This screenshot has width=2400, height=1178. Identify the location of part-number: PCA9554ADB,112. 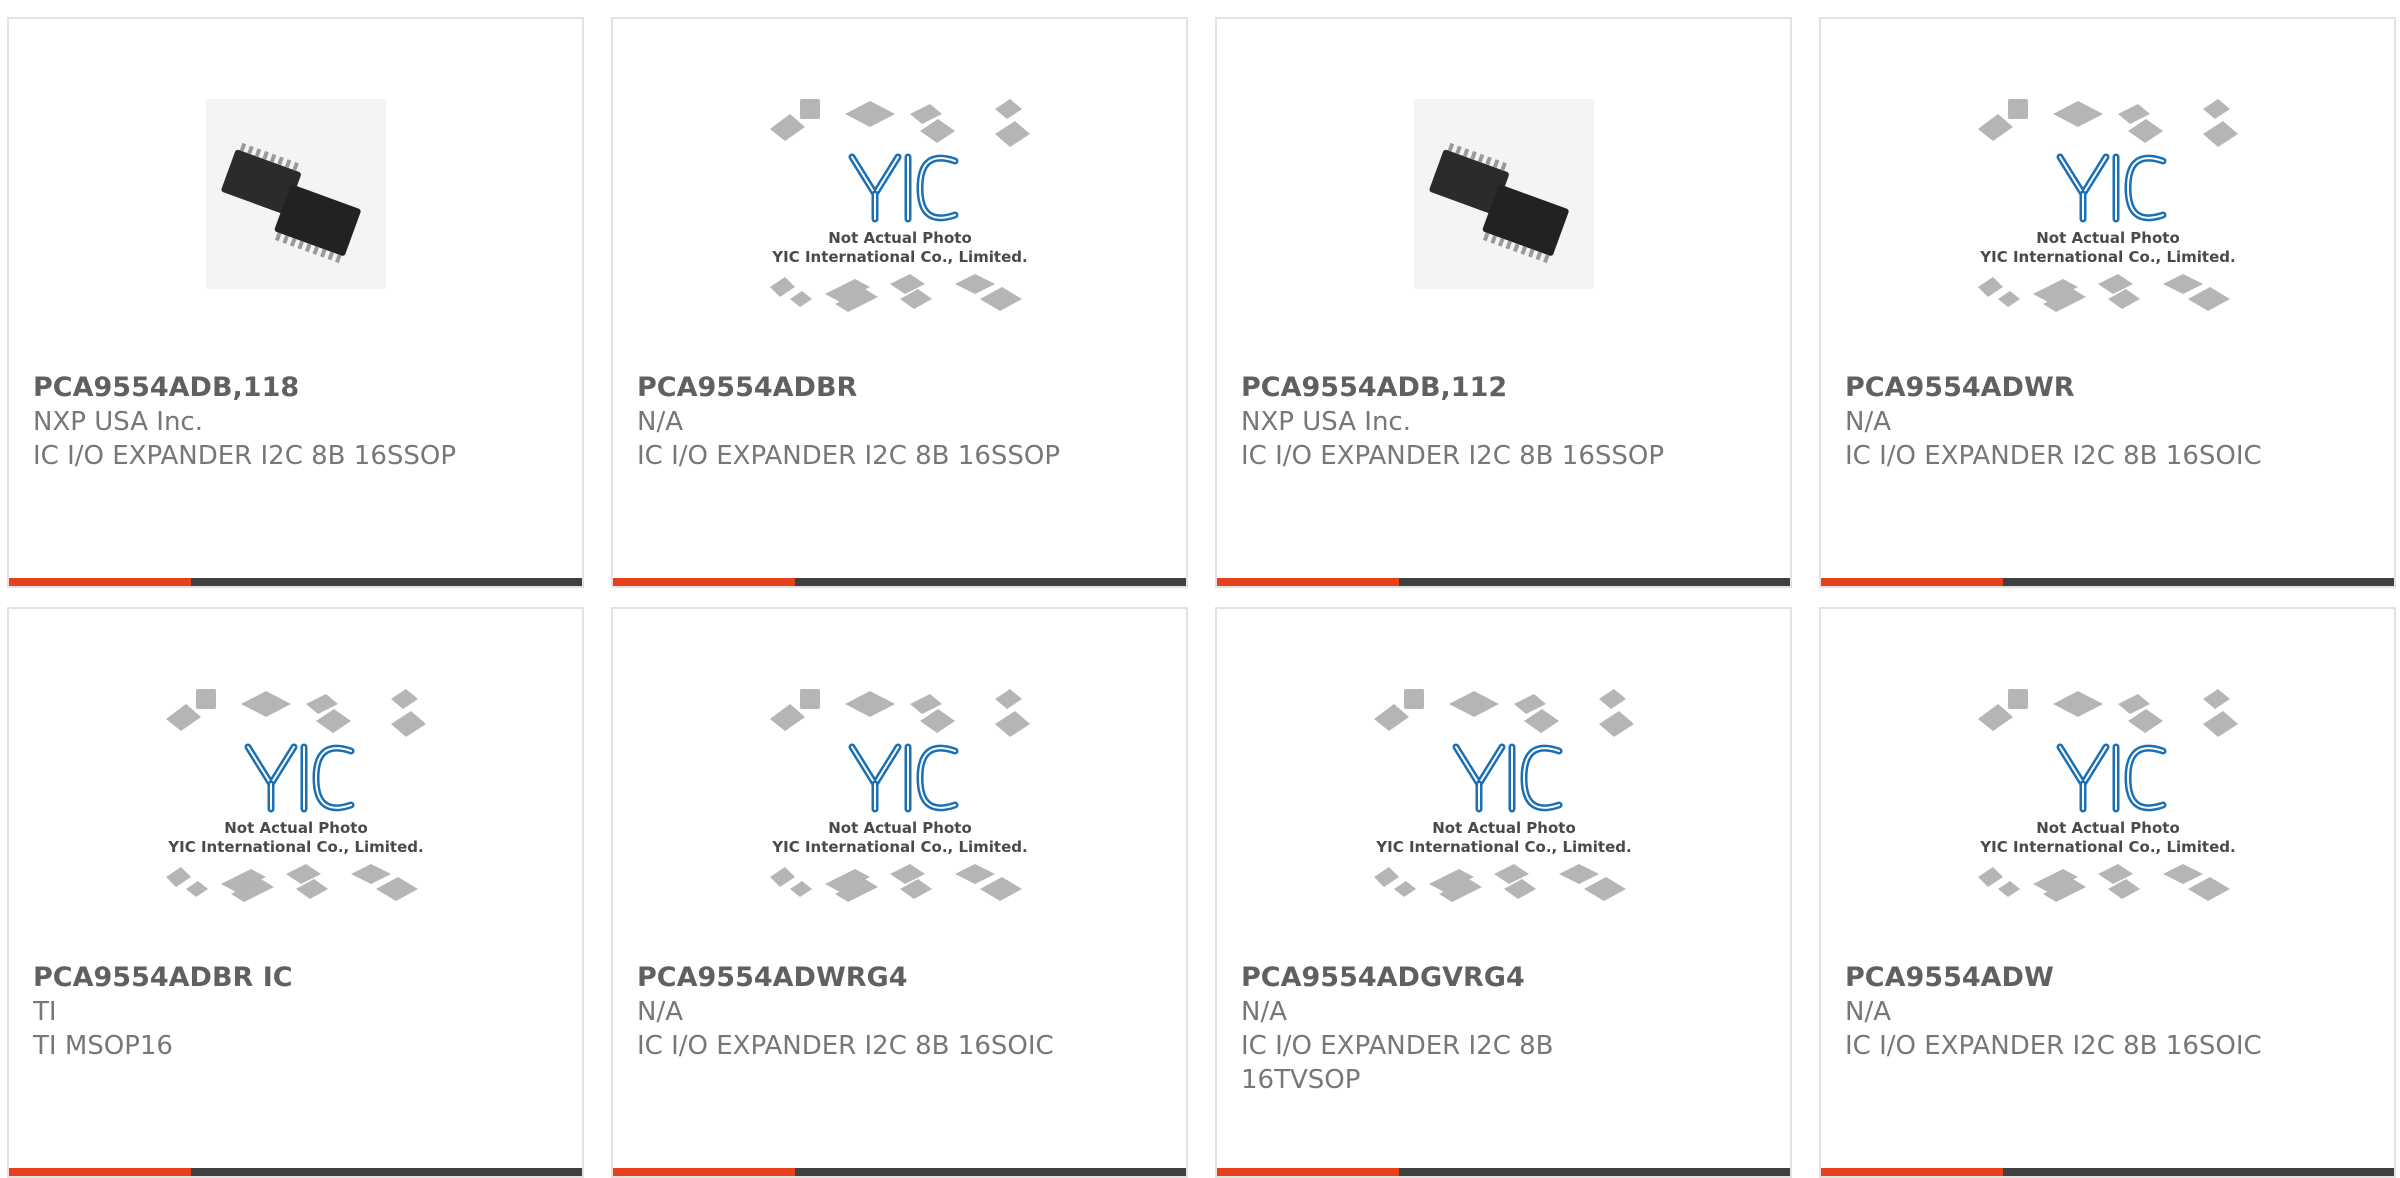
(1505, 388).